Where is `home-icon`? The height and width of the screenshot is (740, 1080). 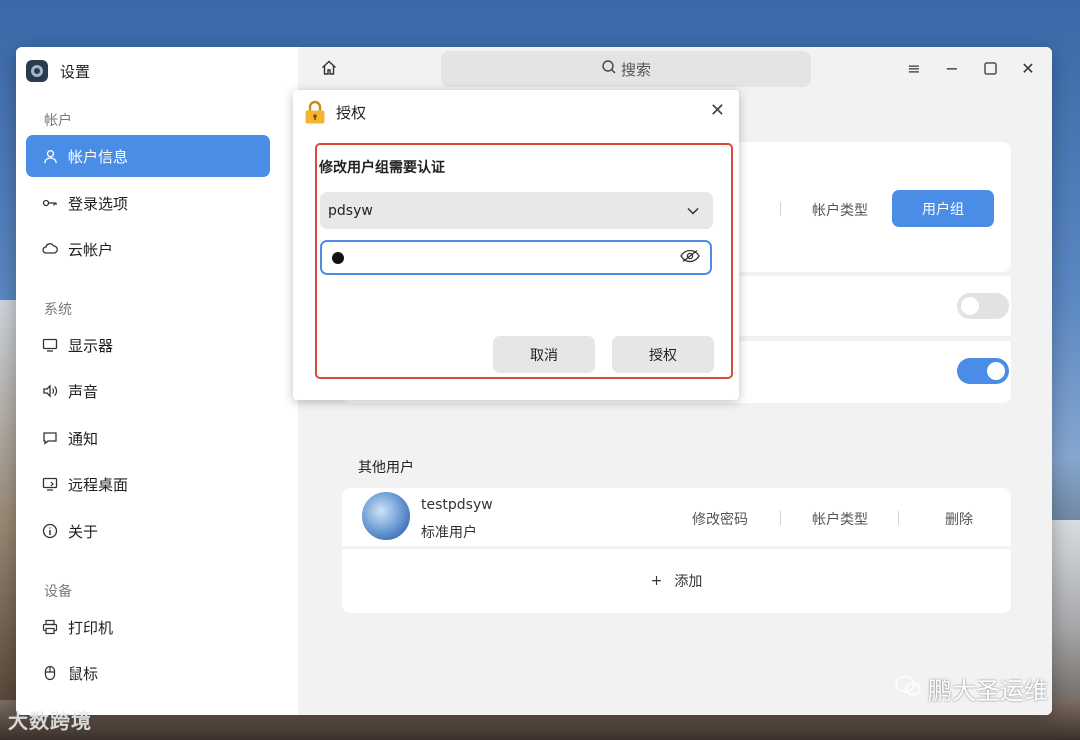
home-icon is located at coordinates (330, 69).